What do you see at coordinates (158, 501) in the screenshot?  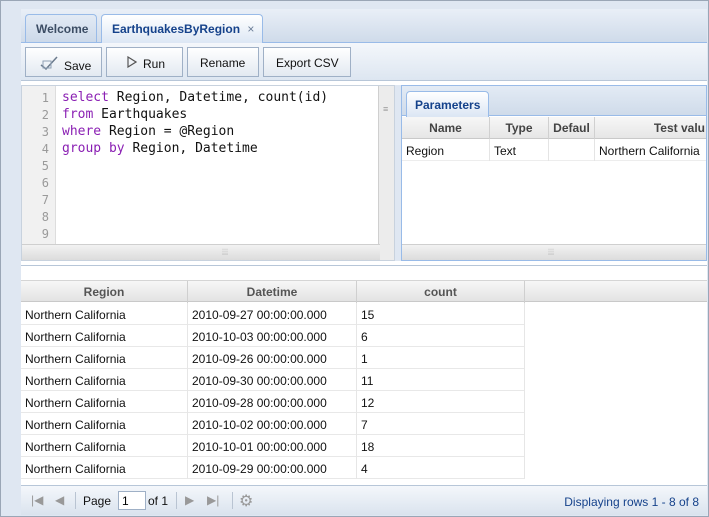 I see `page-count-label: of 1` at bounding box center [158, 501].